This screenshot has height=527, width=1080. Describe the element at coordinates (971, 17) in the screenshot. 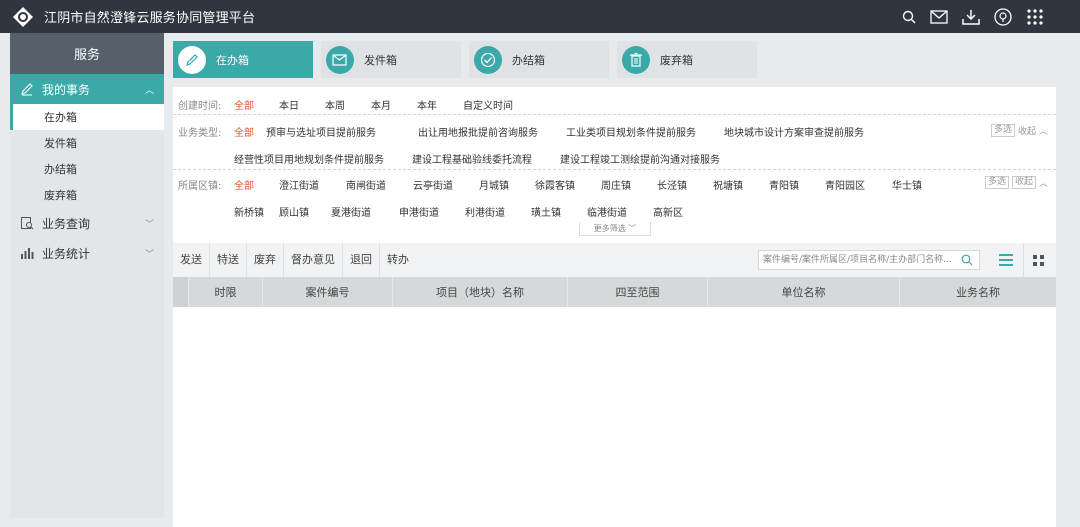

I see `download-icon` at that location.